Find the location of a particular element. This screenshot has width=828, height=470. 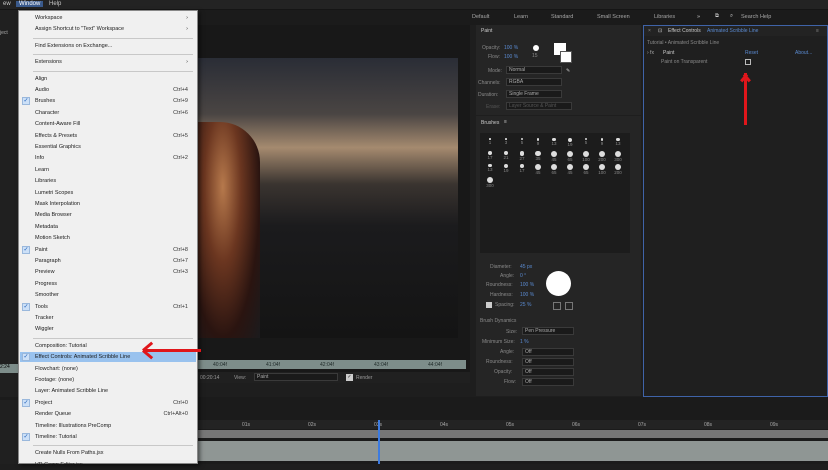

timeline-ruler: 01s02s03s04s05s06s07s08s09s is located at coordinates (513, 424).